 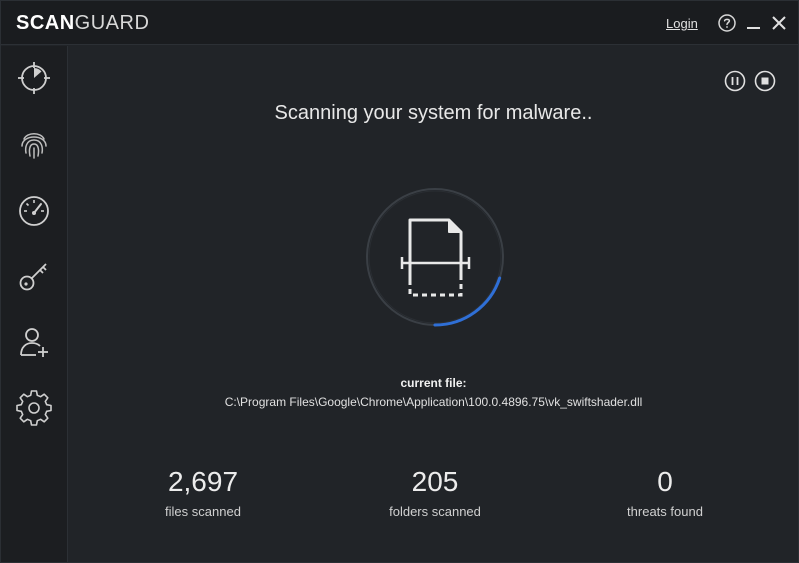 I want to click on antivirus-scan-icon, so click(x=34, y=78).